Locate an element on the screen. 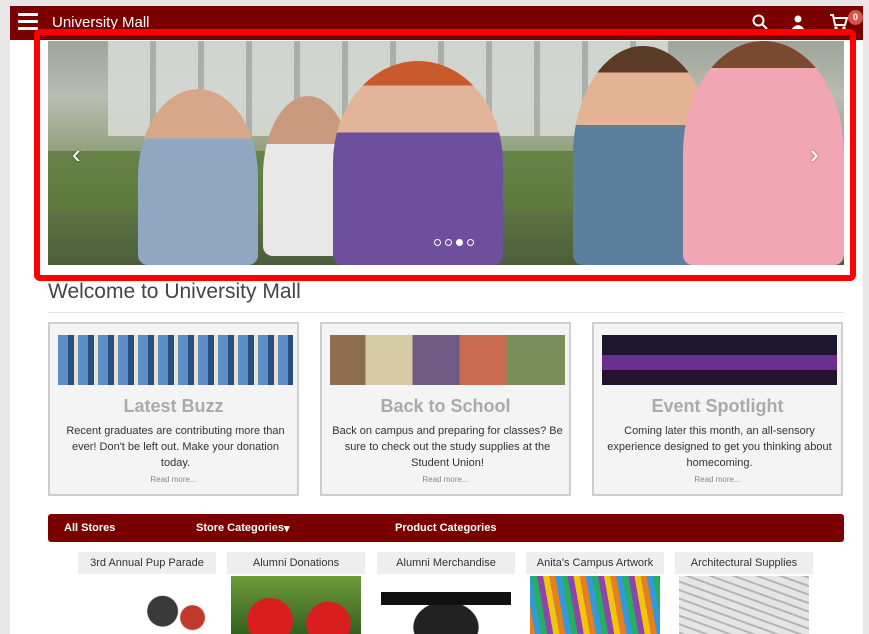 Image resolution: width=869 pixels, height=634 pixels. nav-store-categories: Store Categories is located at coordinates (240, 528).